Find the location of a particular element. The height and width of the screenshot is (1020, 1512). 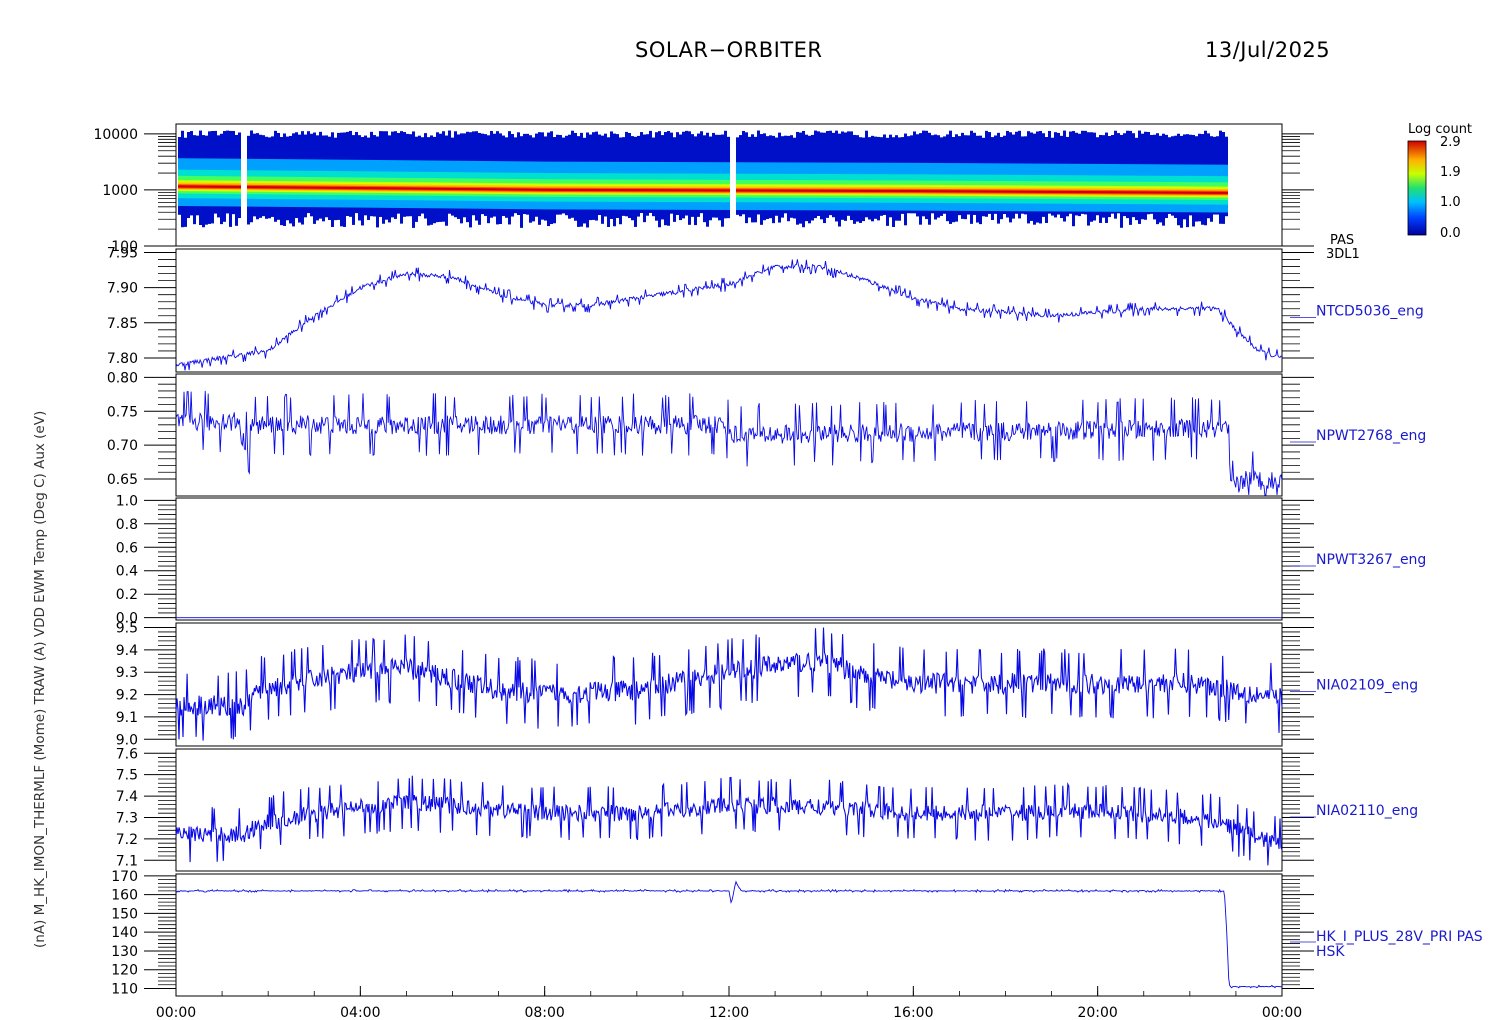

y-tick-label: 7.1 is located at coordinates (127, 861).